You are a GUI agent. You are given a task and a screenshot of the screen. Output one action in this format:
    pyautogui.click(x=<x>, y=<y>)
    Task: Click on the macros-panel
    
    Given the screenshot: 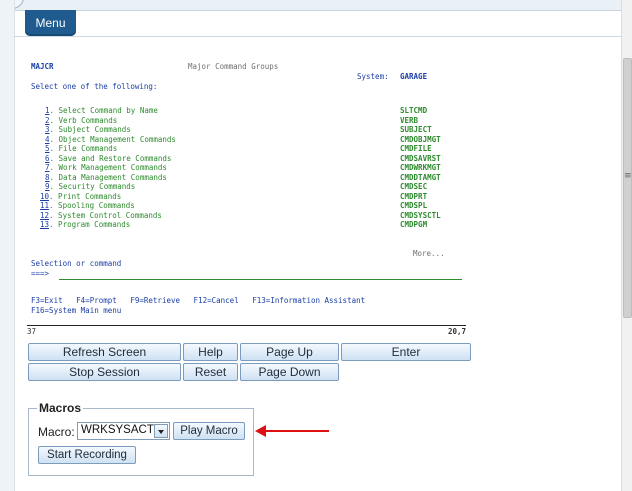 What is the action you would take?
    pyautogui.click(x=141, y=442)
    